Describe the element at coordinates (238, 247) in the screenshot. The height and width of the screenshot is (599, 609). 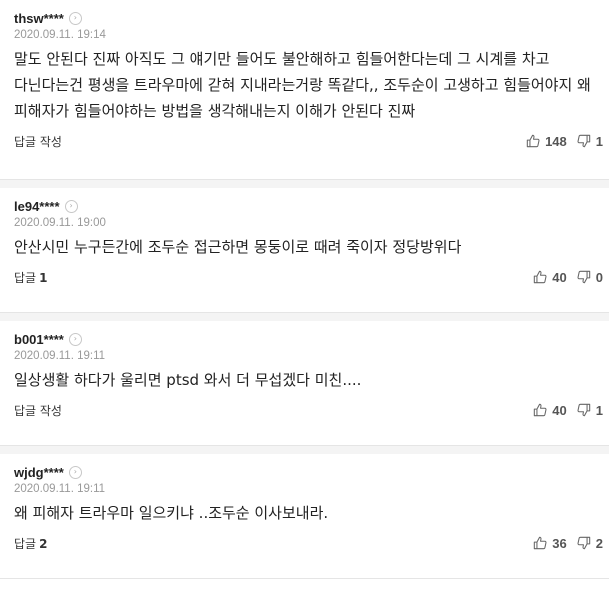
I see `comment-body: 안산시민 누구든간에 조두순 접근하면 몽둥이로 때려 죽이자 정당방위다` at that location.